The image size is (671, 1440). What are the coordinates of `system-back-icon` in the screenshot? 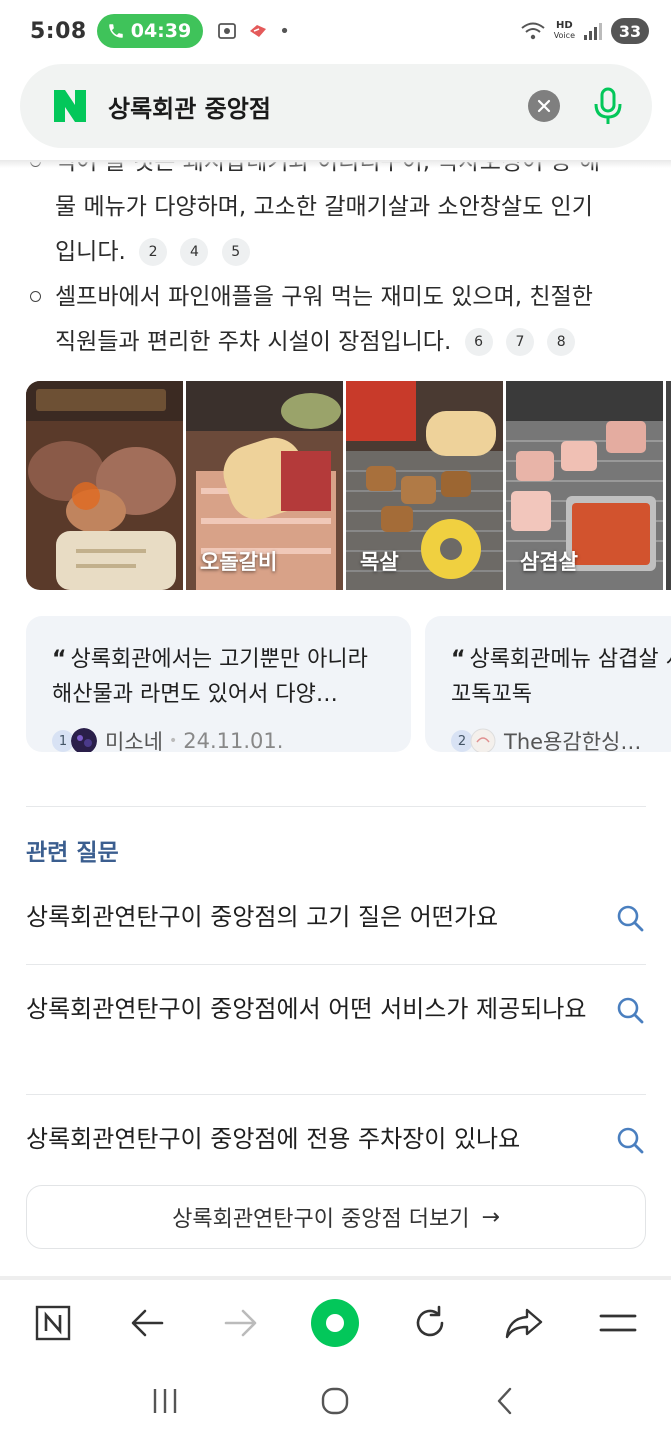 It's located at (504, 1401).